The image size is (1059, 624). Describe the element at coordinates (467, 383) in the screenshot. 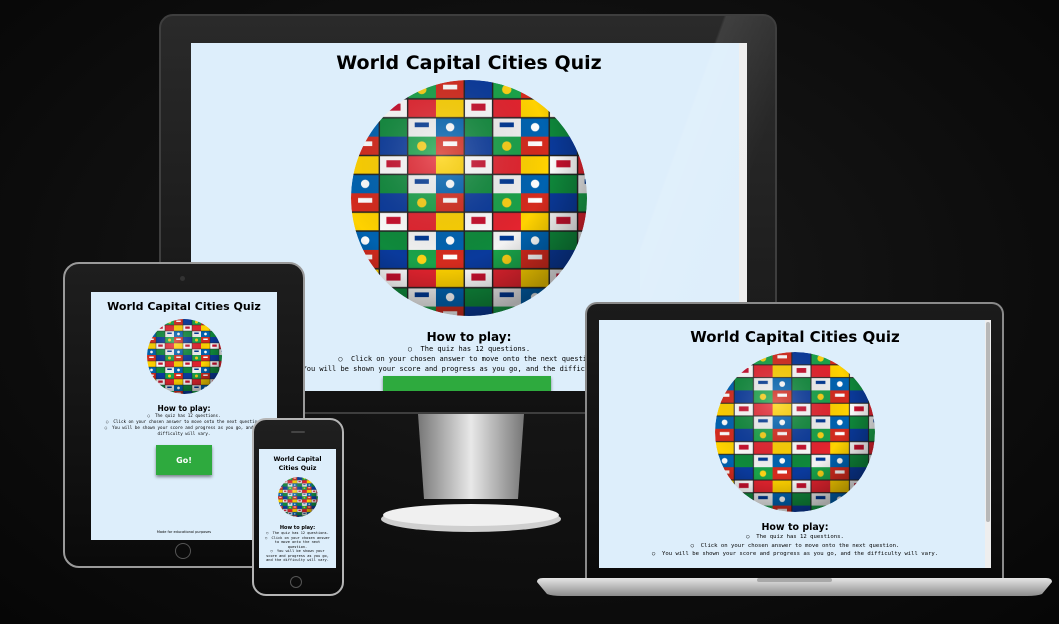

I see `go-button` at that location.